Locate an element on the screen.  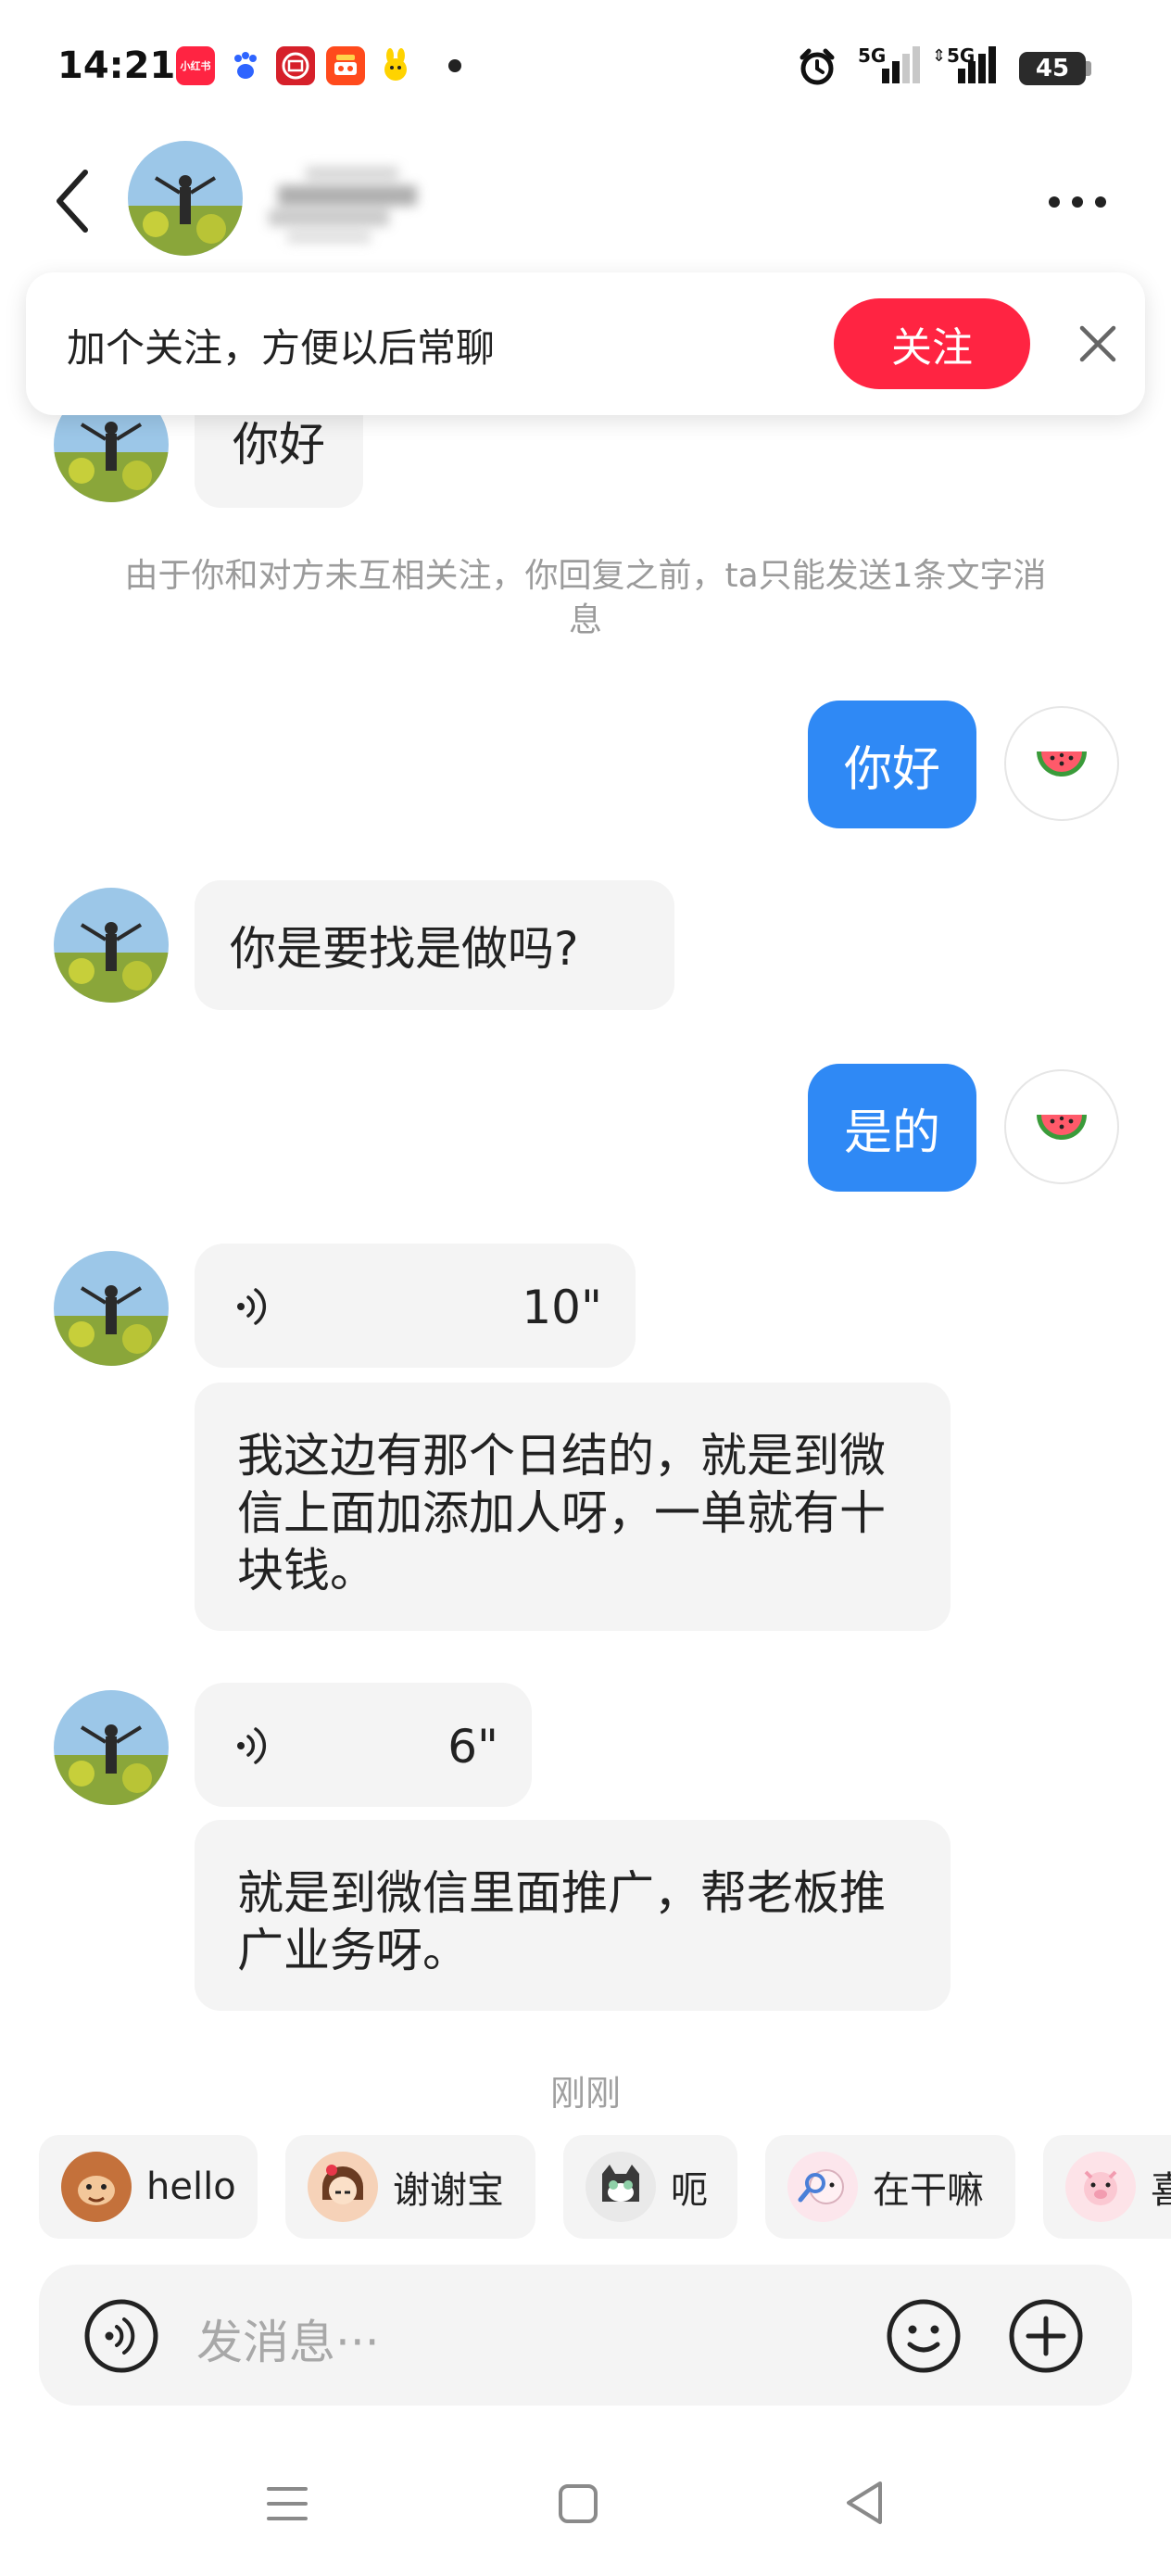
status-time: 14:21 is located at coordinates (117, 65).